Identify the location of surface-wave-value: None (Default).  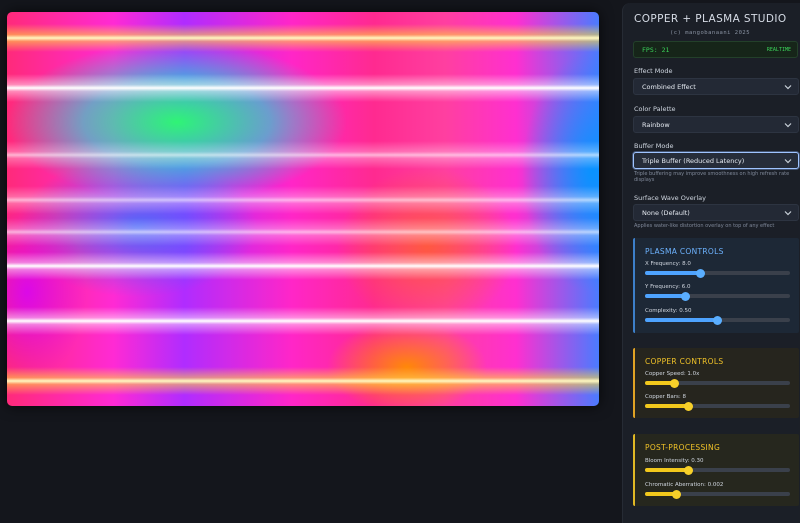
(666, 213).